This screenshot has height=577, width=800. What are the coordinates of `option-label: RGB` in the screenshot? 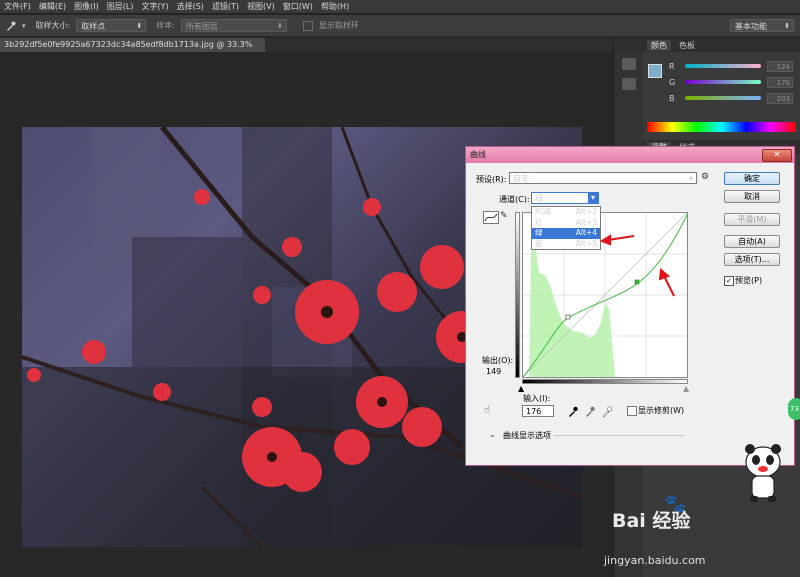 It's located at (543, 211).